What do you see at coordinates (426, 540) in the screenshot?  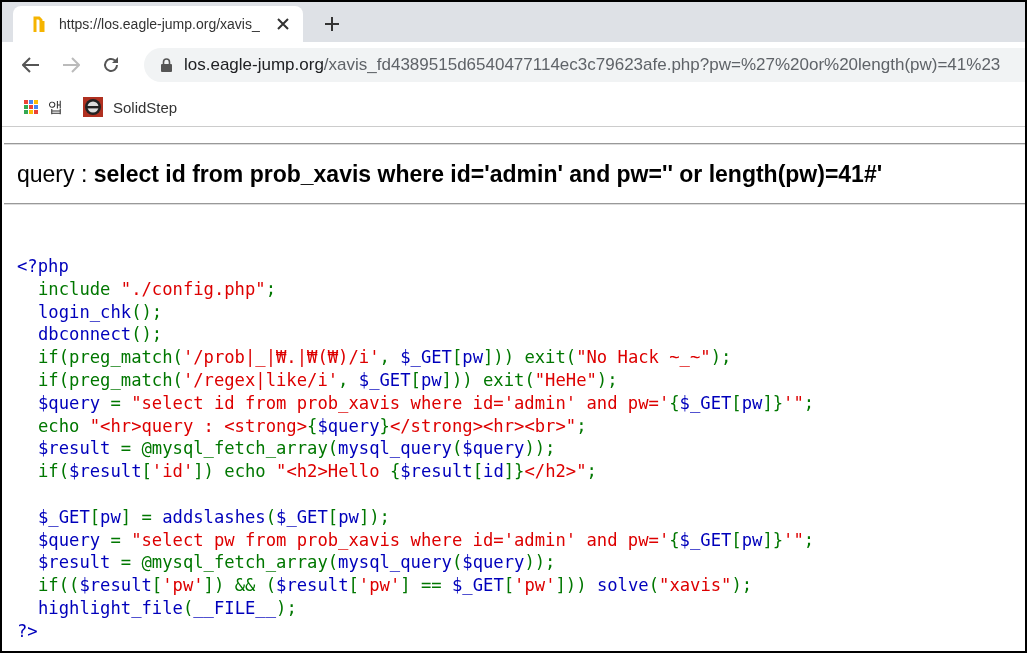 I see `code-line: $query = "select pw from prob_xavis where id='admin' and pw='{$_GET[pw]}'";` at bounding box center [426, 540].